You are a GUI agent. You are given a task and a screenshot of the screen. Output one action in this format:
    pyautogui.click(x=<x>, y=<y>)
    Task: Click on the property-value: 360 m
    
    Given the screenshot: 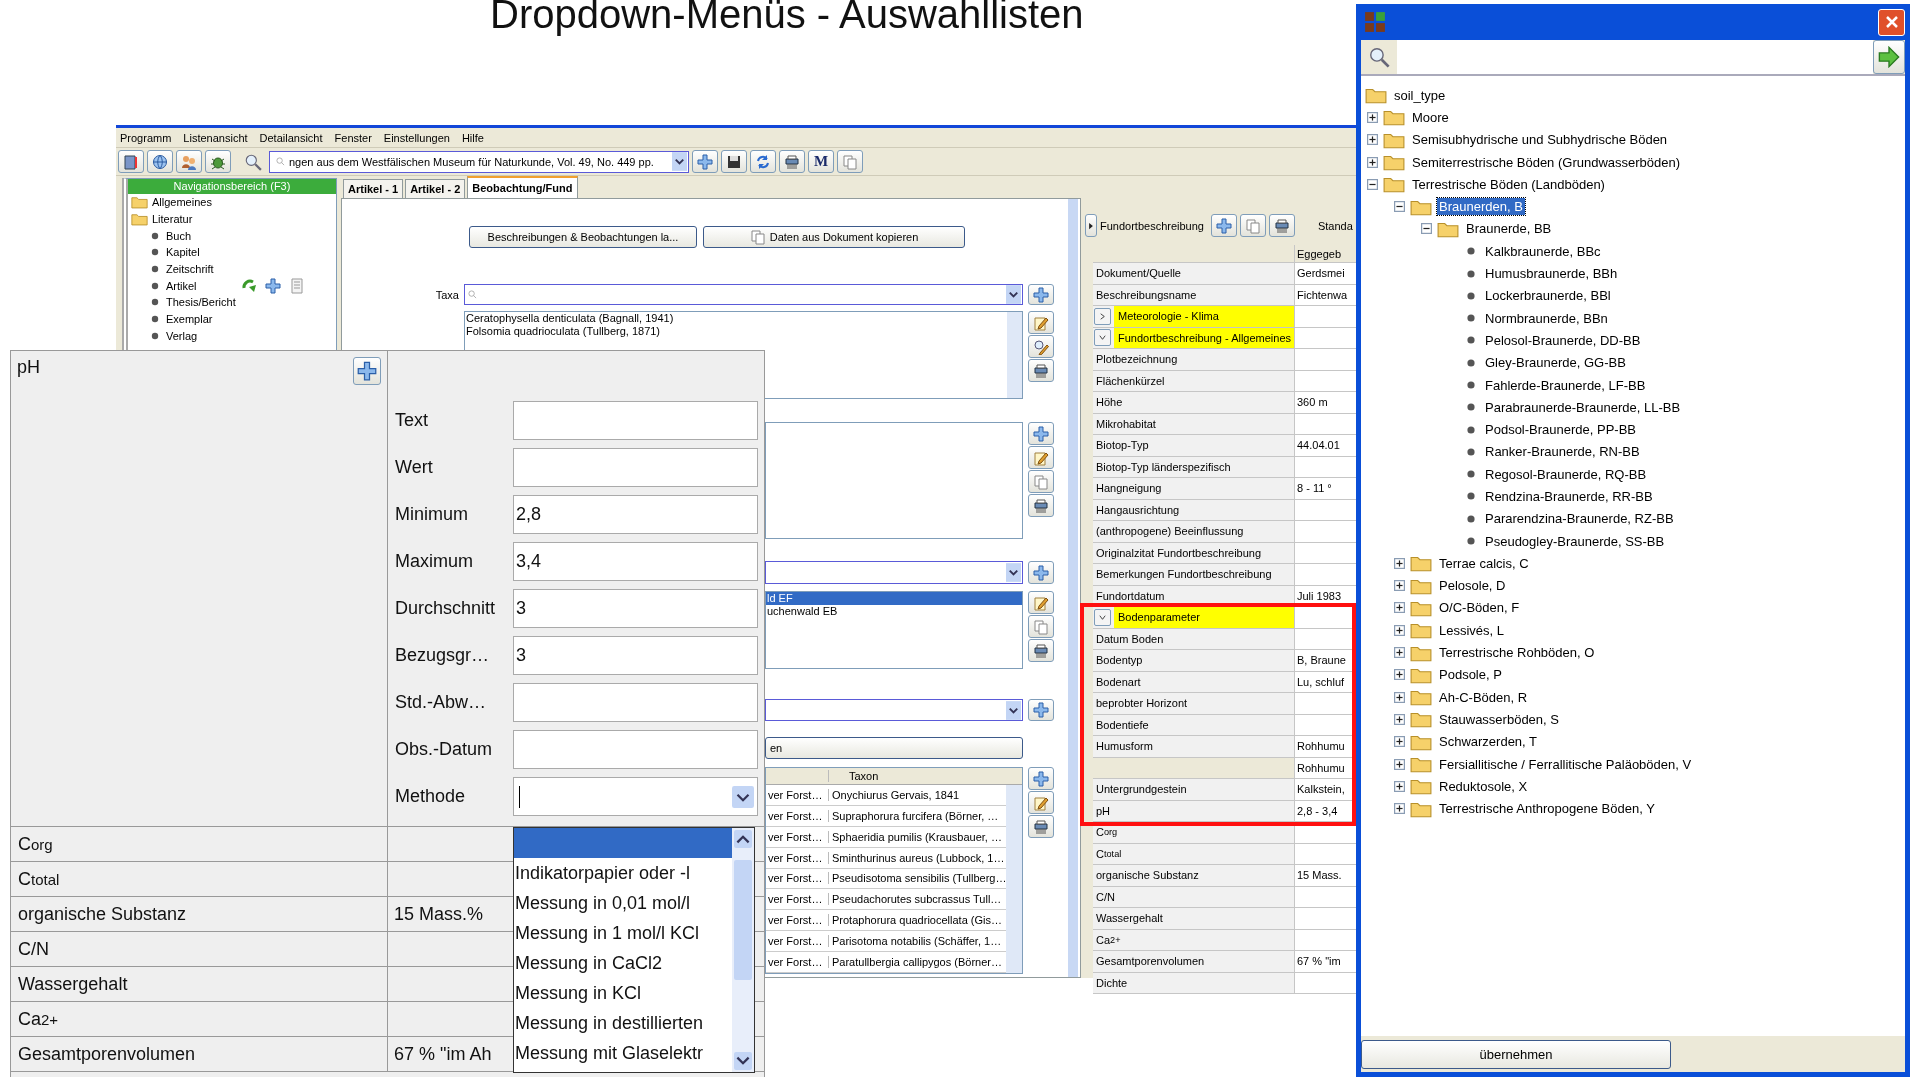 What is the action you would take?
    pyautogui.click(x=1312, y=402)
    